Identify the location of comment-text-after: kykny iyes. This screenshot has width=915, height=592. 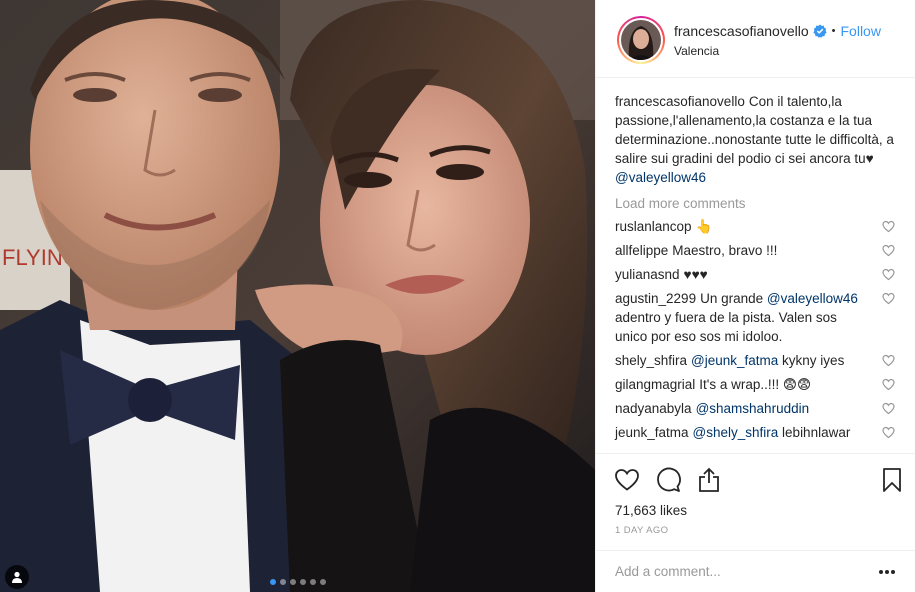
(811, 360).